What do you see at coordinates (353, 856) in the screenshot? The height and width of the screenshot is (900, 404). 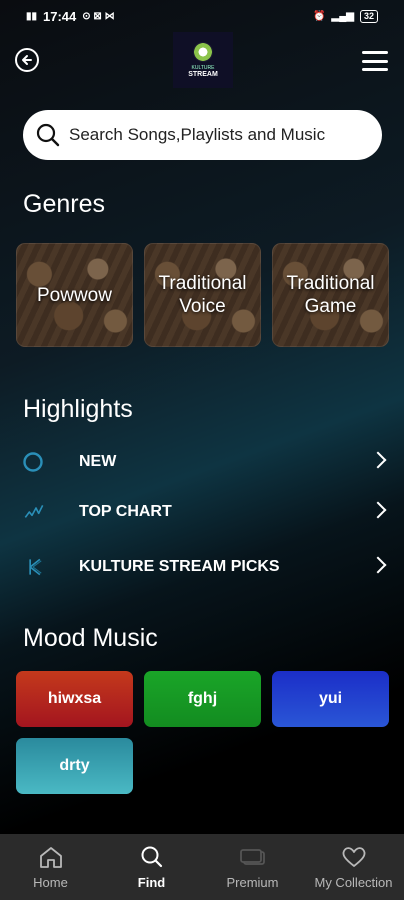 I see `heart-icon` at bounding box center [353, 856].